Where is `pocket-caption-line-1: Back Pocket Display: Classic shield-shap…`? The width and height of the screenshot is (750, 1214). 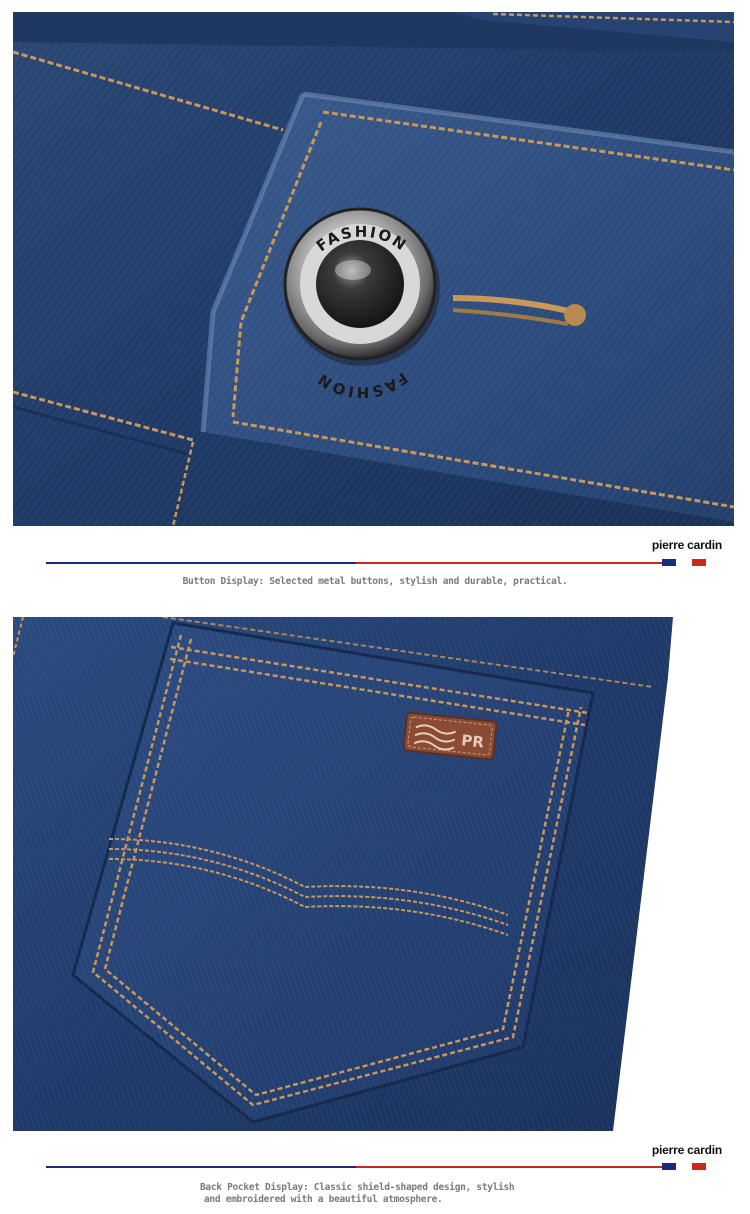 pocket-caption-line-1: Back Pocket Display: Classic shield-shap… is located at coordinates (357, 1187).